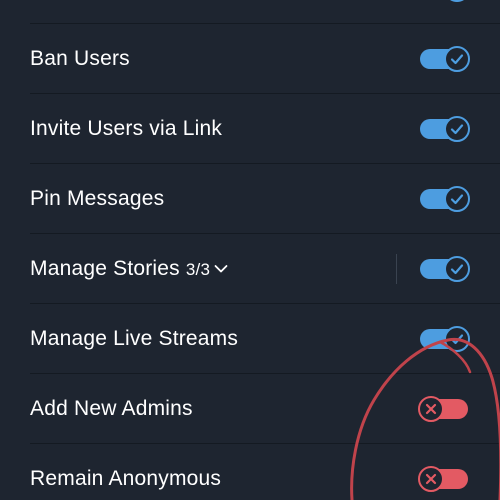  What do you see at coordinates (198, 269) in the screenshot?
I see `permission-count: 3/3` at bounding box center [198, 269].